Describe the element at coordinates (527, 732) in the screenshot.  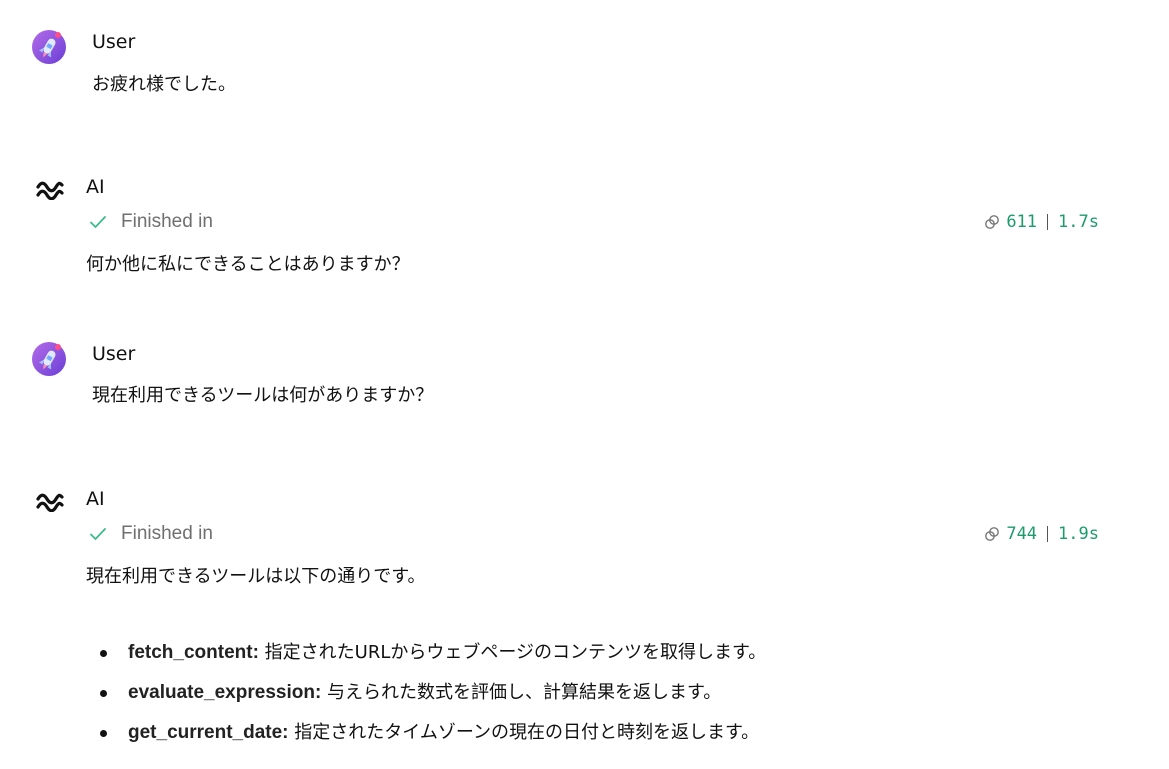
I see `tool-description: 指定されたタイムゾーンの現在の日付と時刻を返します。` at that location.